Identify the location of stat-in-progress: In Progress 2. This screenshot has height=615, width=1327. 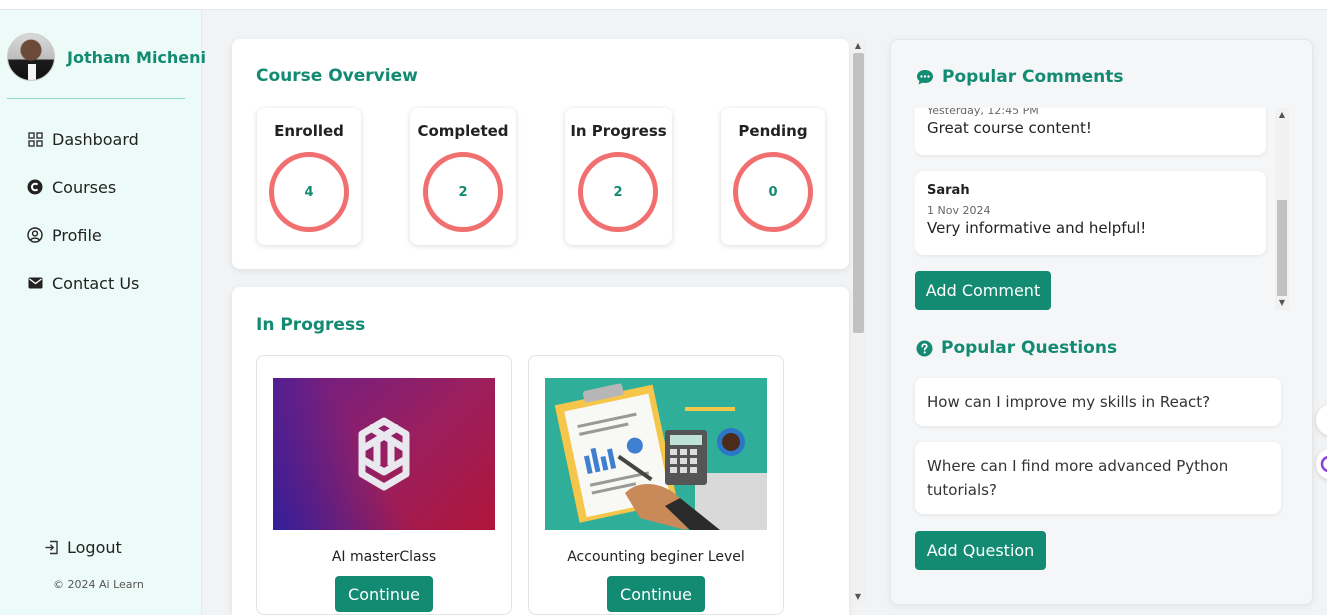
(618, 176).